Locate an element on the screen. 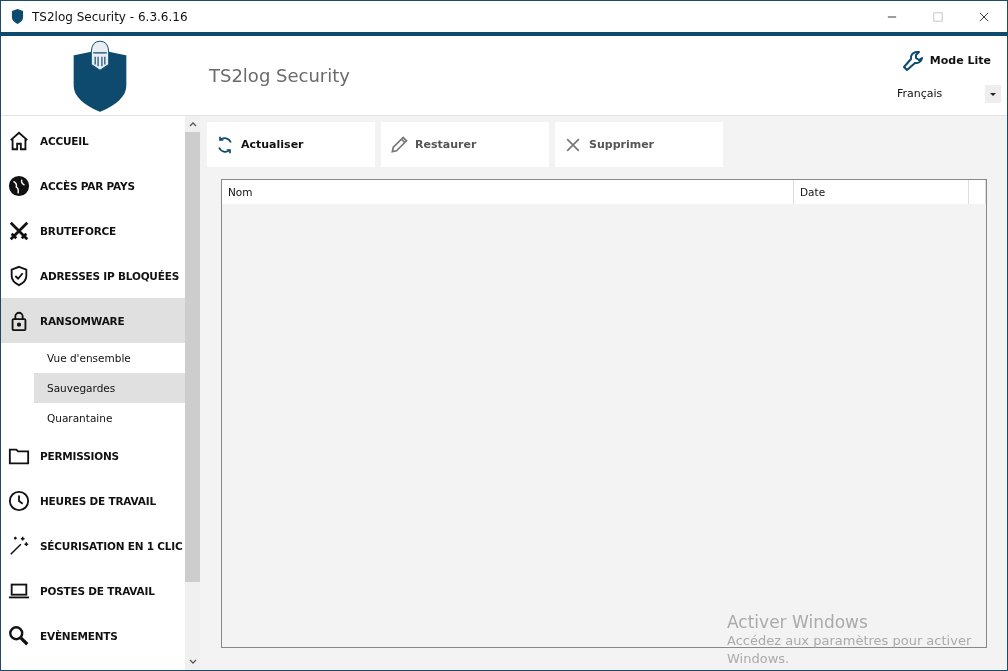  column-header: Date is located at coordinates (881, 192).